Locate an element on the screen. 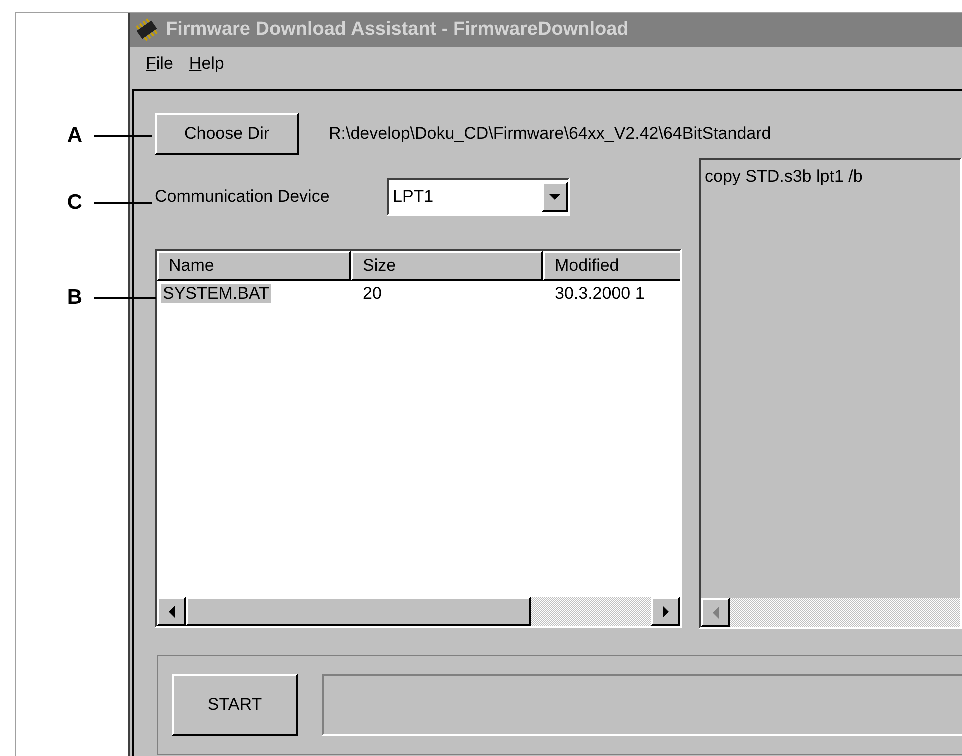 This screenshot has width=962, height=756. menu-item: Help is located at coordinates (206, 64).